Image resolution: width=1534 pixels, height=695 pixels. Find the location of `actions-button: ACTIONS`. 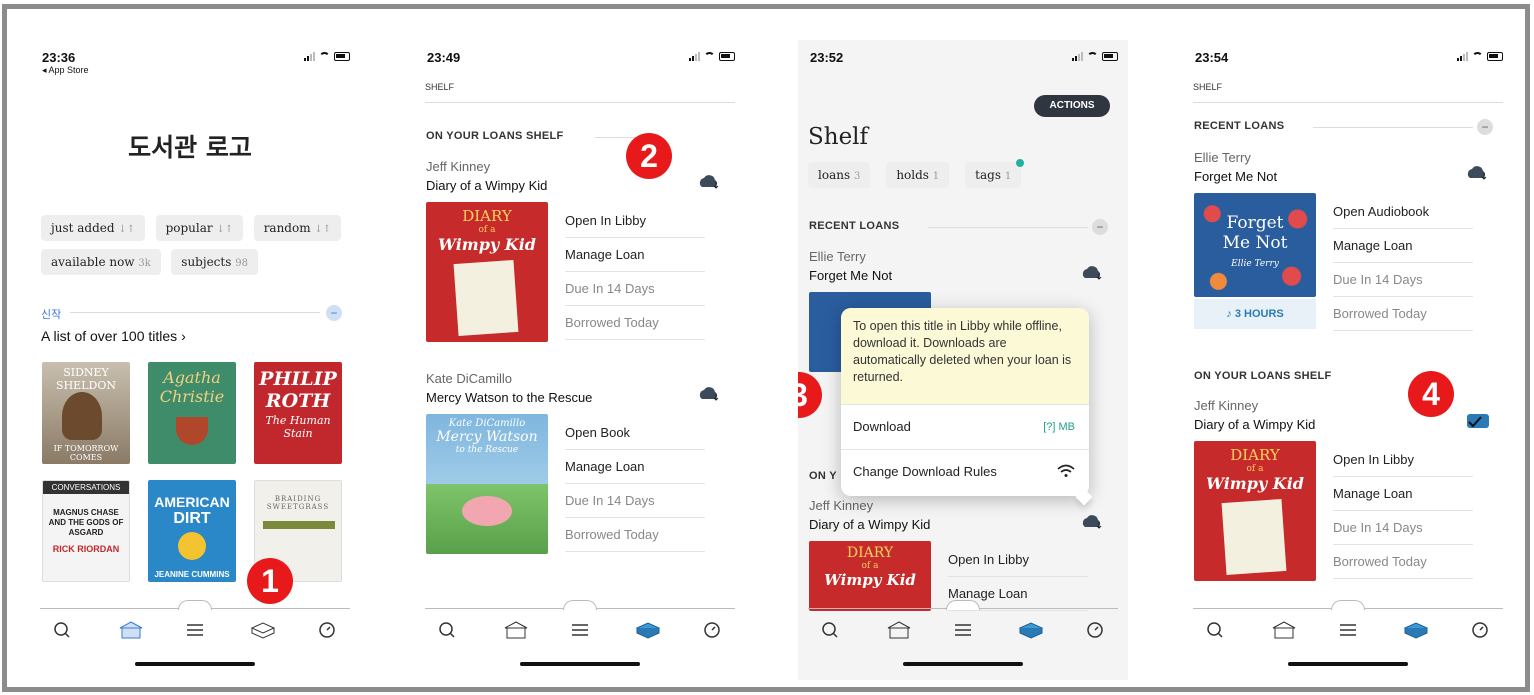

actions-button: ACTIONS is located at coordinates (1072, 106).